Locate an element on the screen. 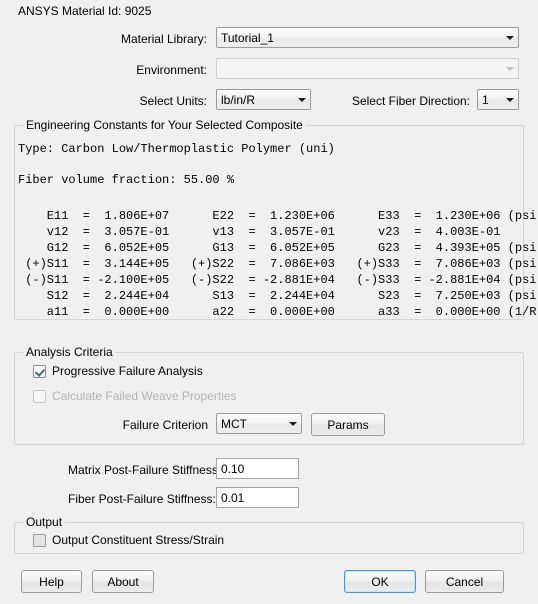 This screenshot has height=604, width=538. progressive-failure-analysis-checkbox: Progressive Failure Analysis is located at coordinates (118, 371).